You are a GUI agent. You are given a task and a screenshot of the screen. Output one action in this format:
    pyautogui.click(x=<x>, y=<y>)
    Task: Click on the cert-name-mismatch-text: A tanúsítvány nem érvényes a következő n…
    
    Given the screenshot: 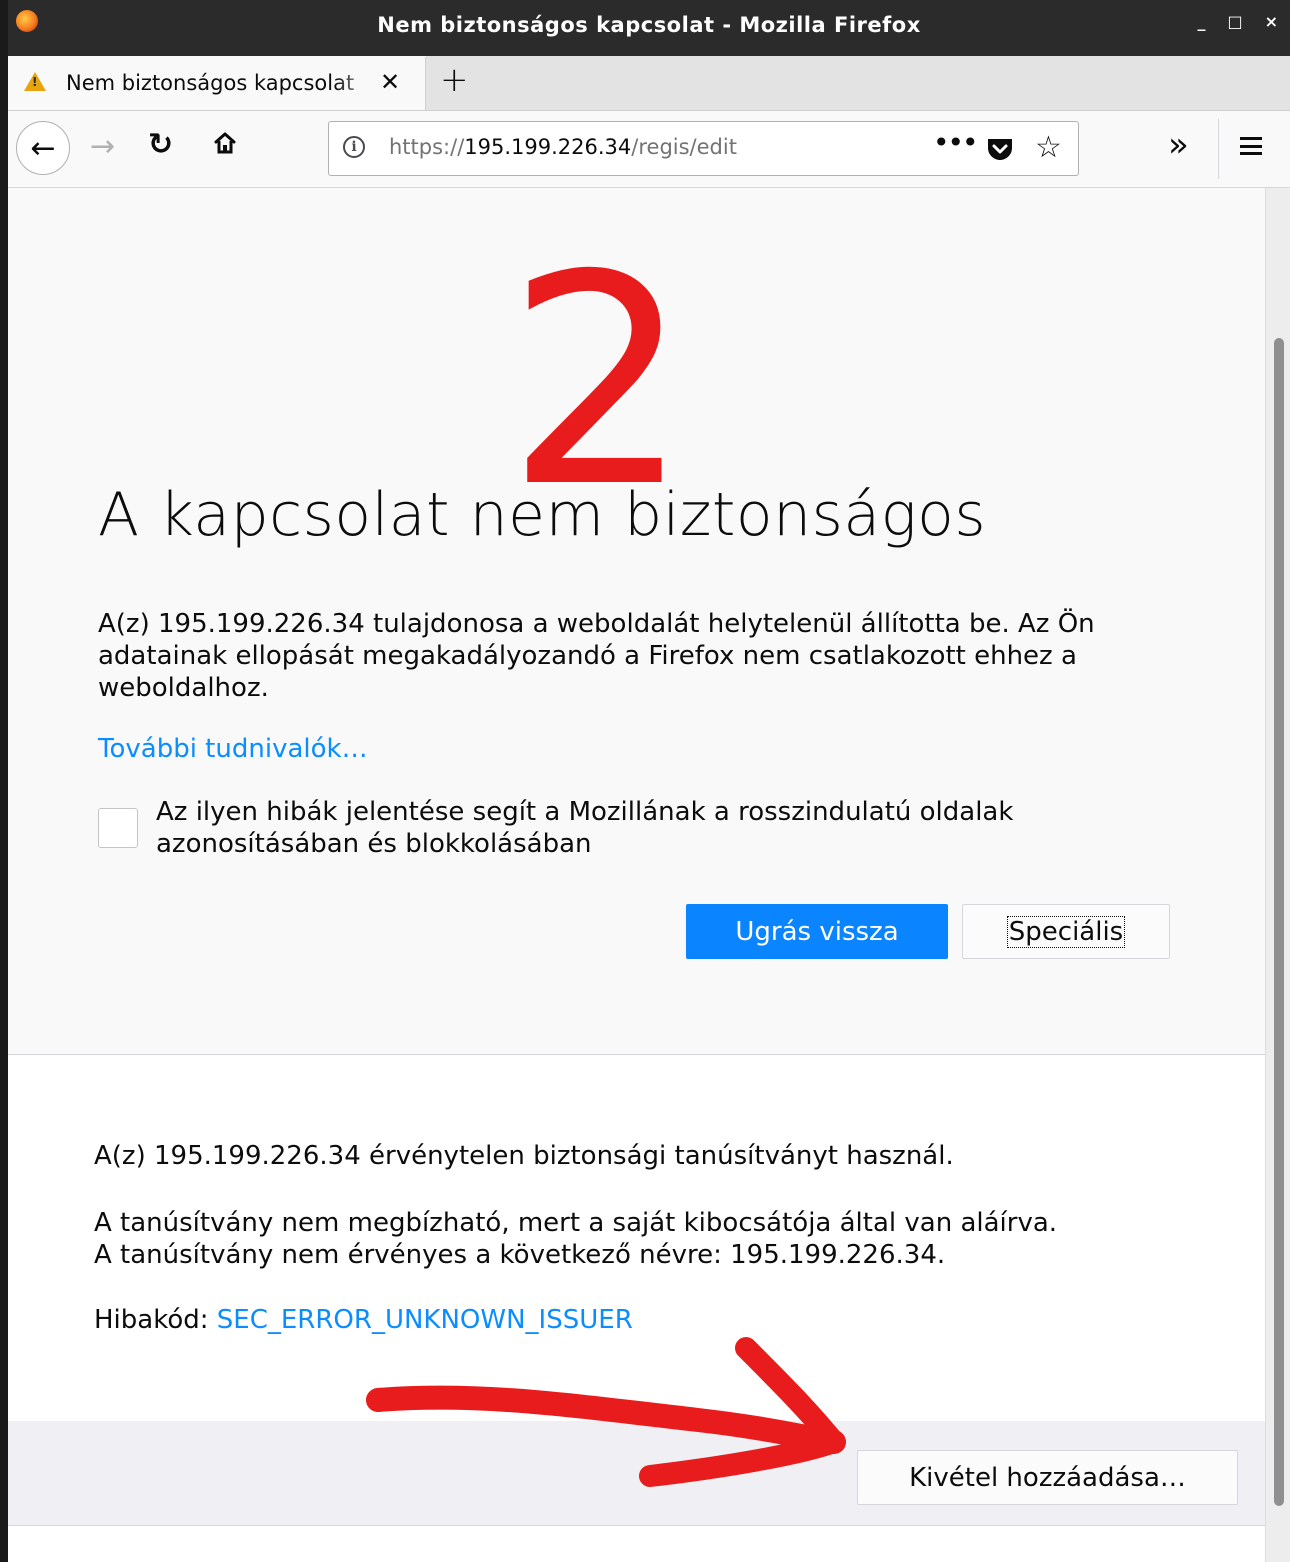 What is the action you would take?
    pyautogui.click(x=520, y=1255)
    